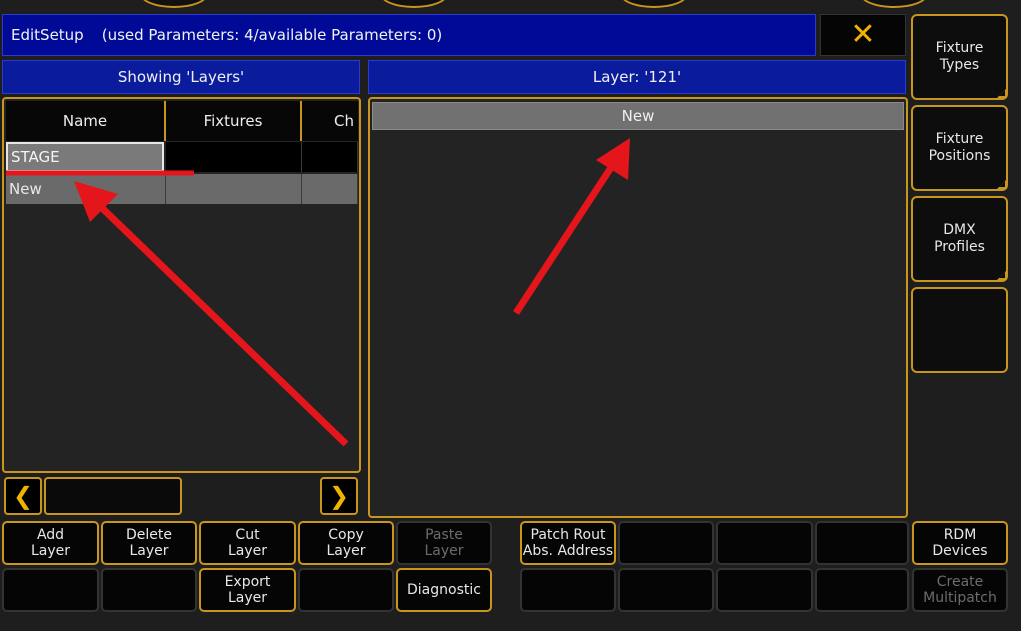 The height and width of the screenshot is (631, 1021). Describe the element at coordinates (223, 325) in the screenshot. I see `annotation-arrow-left-shaft` at that location.